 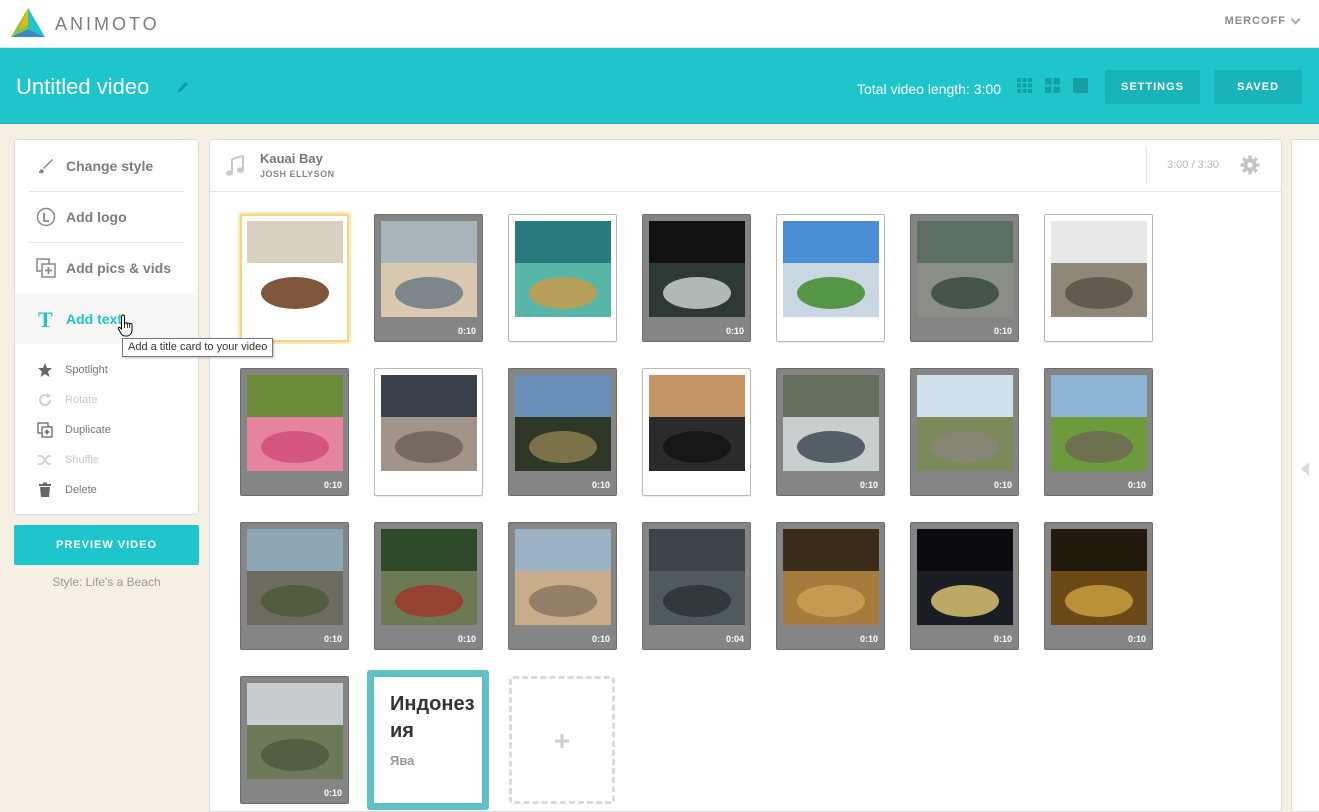 What do you see at coordinates (119, 267) in the screenshot?
I see `add-pics-vids-label: Add pics & vids` at bounding box center [119, 267].